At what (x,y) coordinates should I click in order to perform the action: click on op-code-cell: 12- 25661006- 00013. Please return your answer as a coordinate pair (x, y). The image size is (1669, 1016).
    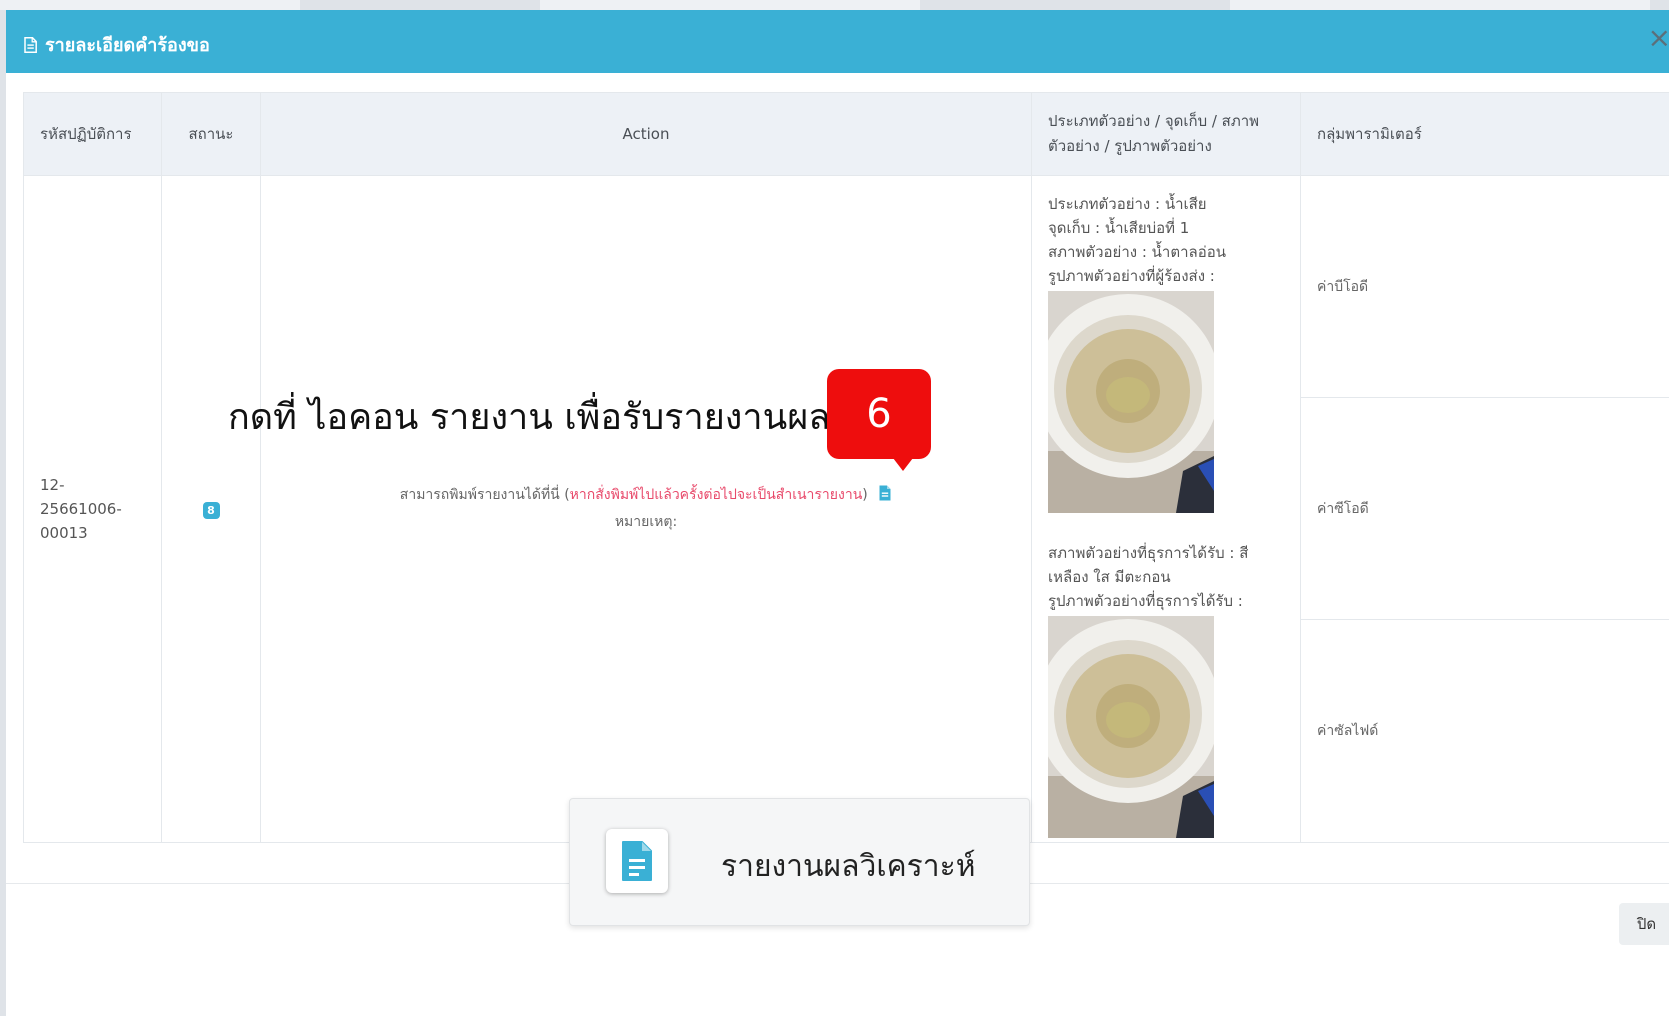
    Looking at the image, I should click on (92, 509).